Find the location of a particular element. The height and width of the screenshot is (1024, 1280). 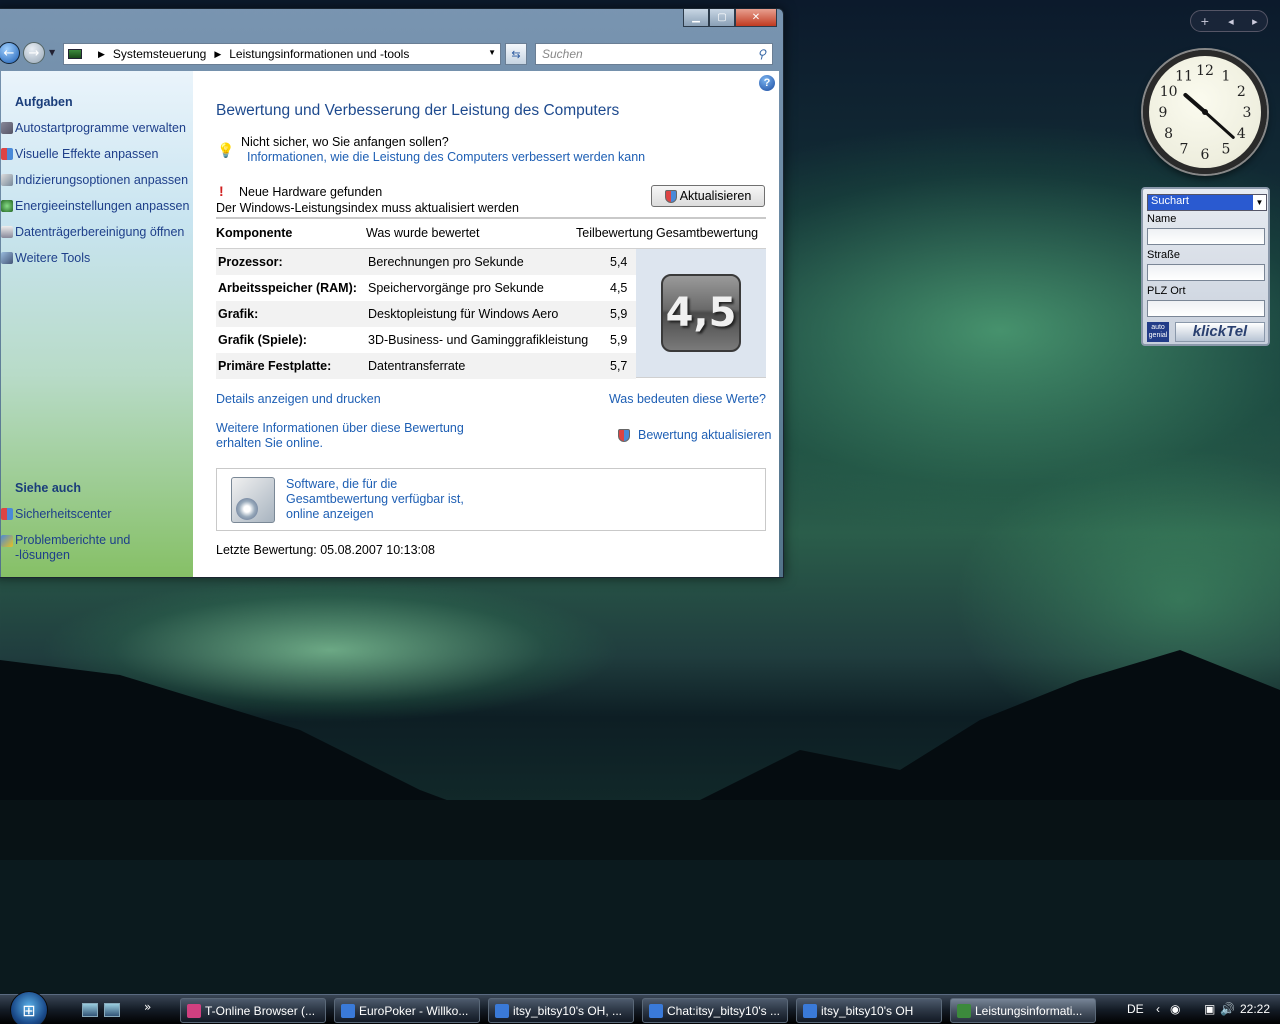

clock-face: 12 12 3 45678 9 1011 is located at coordinates (1205, 113).